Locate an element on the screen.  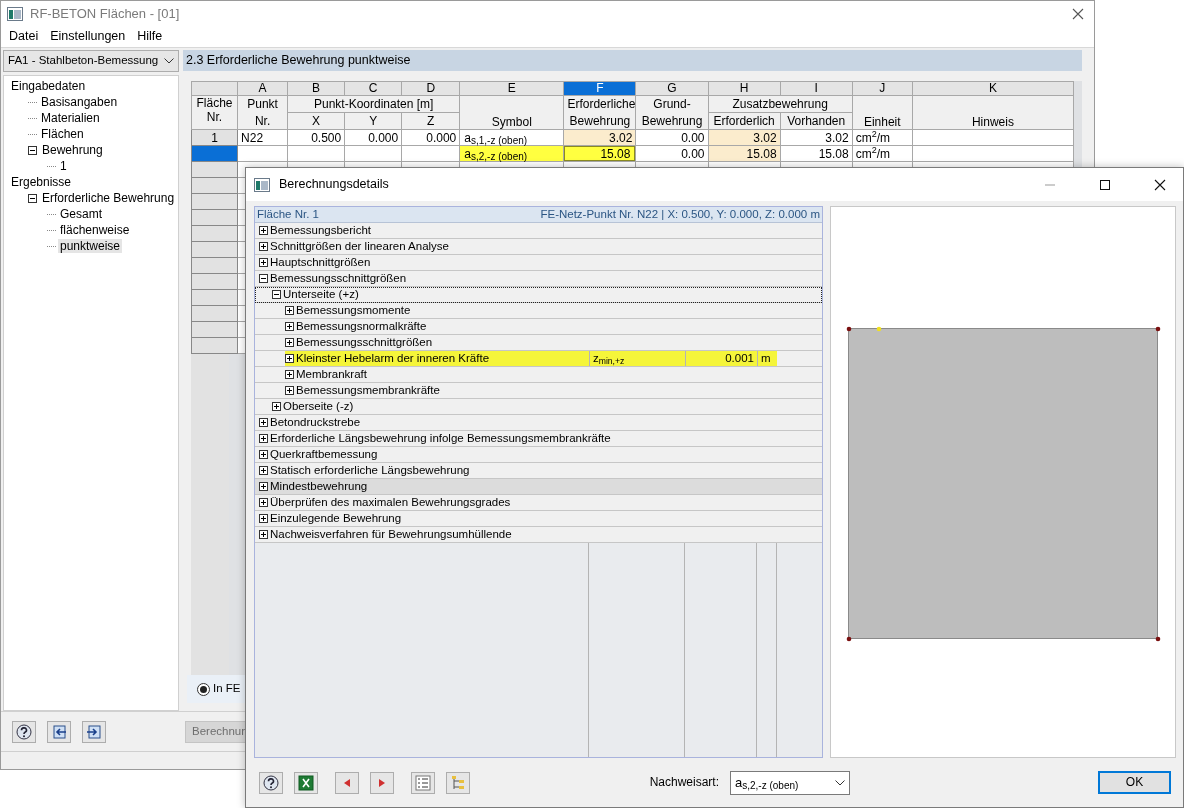
tree-icon is located at coordinates (458, 782).